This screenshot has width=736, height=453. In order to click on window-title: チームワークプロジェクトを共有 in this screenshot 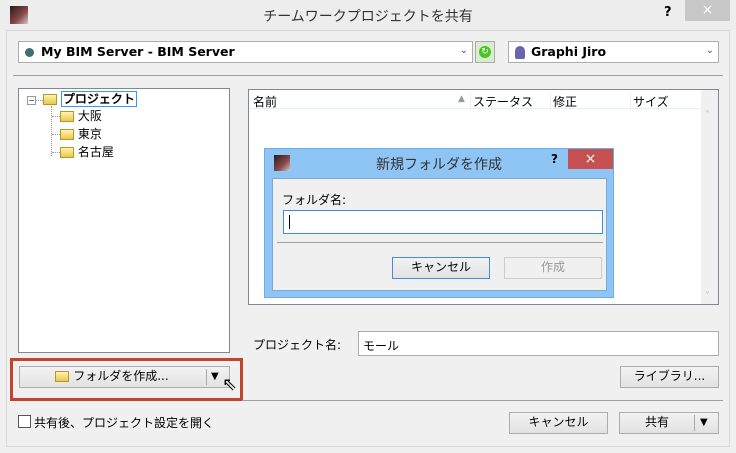, I will do `click(368, 17)`.